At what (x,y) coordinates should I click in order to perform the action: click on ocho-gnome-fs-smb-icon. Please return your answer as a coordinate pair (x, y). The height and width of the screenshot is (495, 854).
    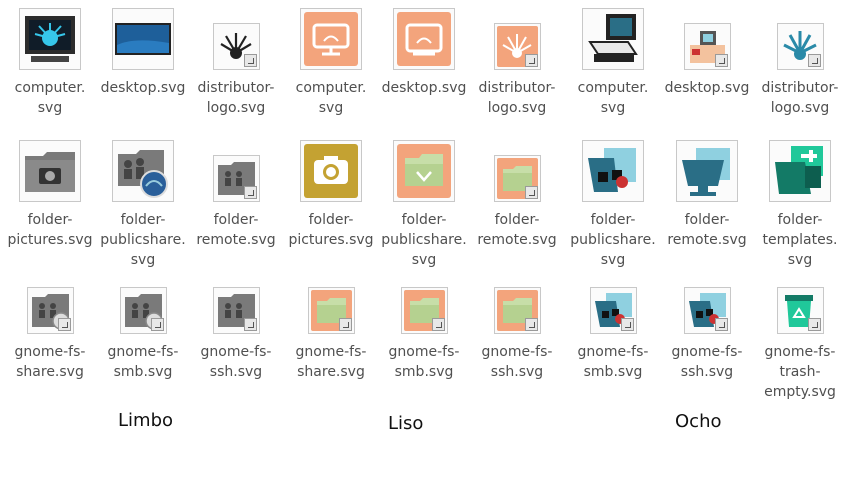
    Looking at the image, I should click on (613, 310).